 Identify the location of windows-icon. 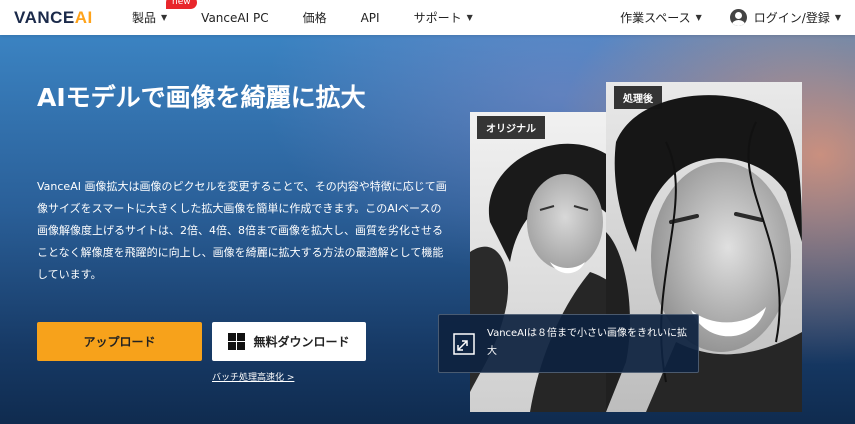
(237, 341).